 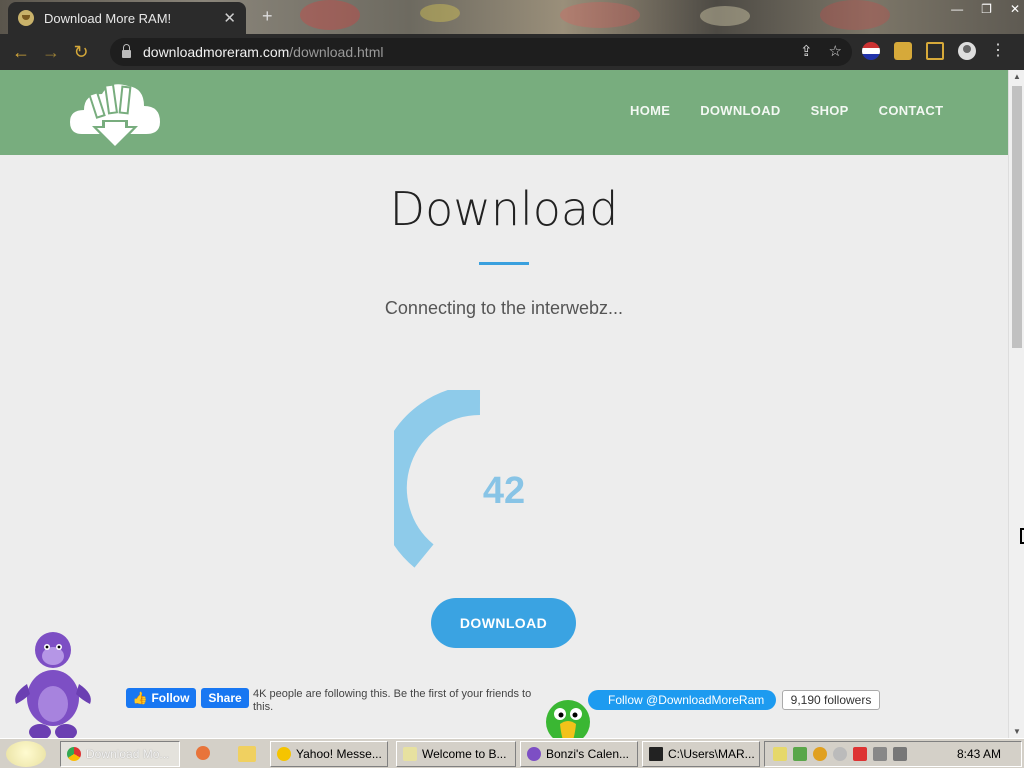 I want to click on browser-tab: Download More RAM! ✕, so click(x=127, y=18).